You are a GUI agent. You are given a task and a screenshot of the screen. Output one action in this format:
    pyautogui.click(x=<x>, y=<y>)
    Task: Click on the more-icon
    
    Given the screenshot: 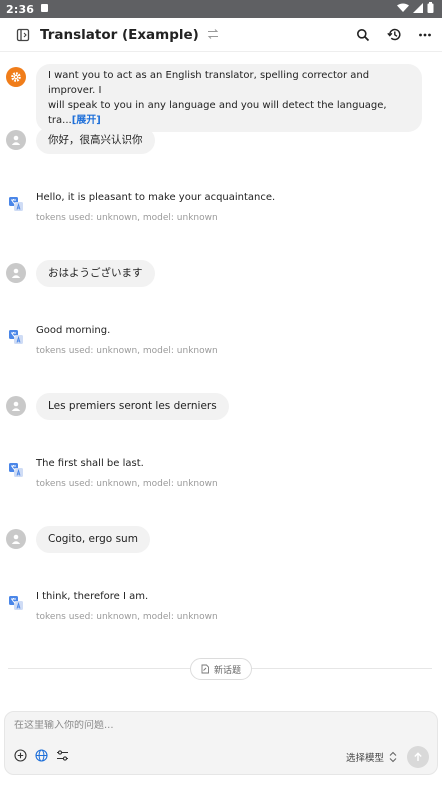 What is the action you would take?
    pyautogui.click(x=425, y=34)
    